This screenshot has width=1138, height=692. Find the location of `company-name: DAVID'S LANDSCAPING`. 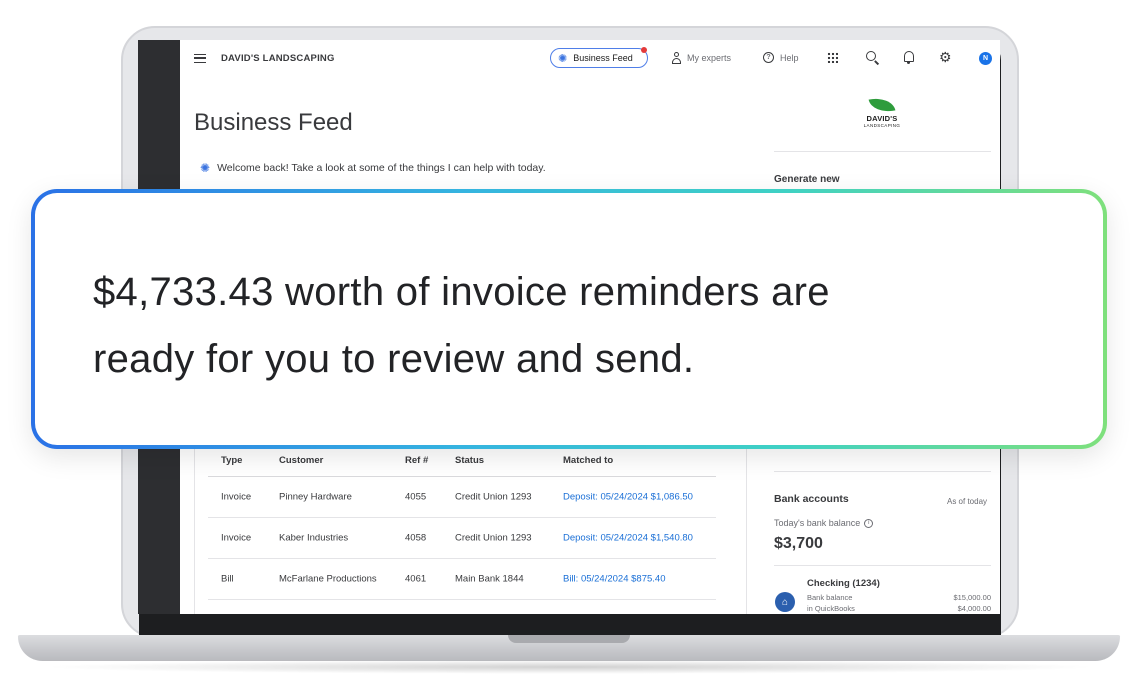

company-name: DAVID'S LANDSCAPING is located at coordinates (278, 58).